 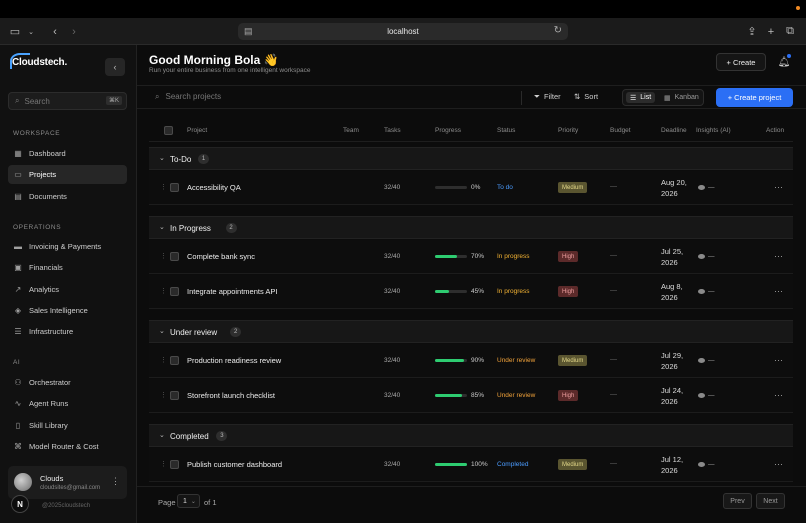 What do you see at coordinates (681, 97) in the screenshot?
I see `view-kanban-button: ▦ Kanban` at bounding box center [681, 97].